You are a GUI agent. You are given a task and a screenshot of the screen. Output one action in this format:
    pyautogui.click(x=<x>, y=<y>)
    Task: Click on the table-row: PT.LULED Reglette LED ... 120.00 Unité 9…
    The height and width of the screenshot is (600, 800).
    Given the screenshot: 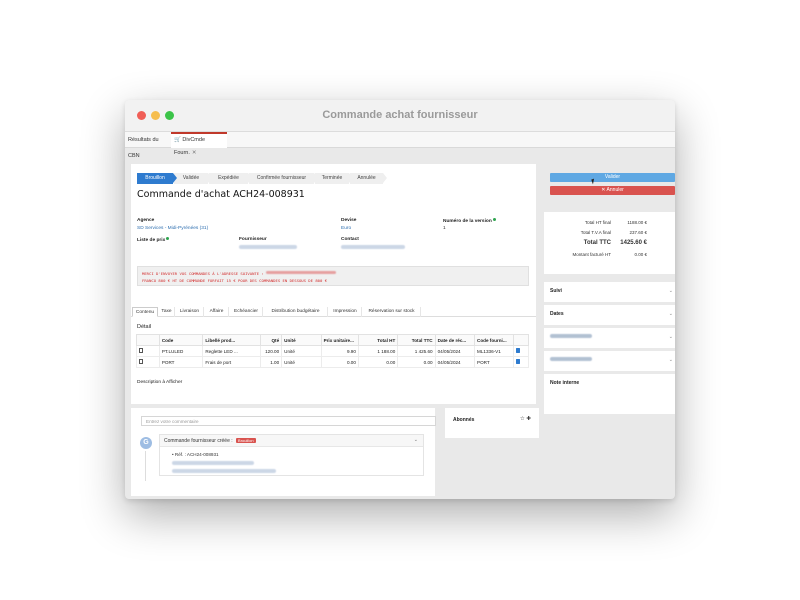 What is the action you would take?
    pyautogui.click(x=332, y=351)
    